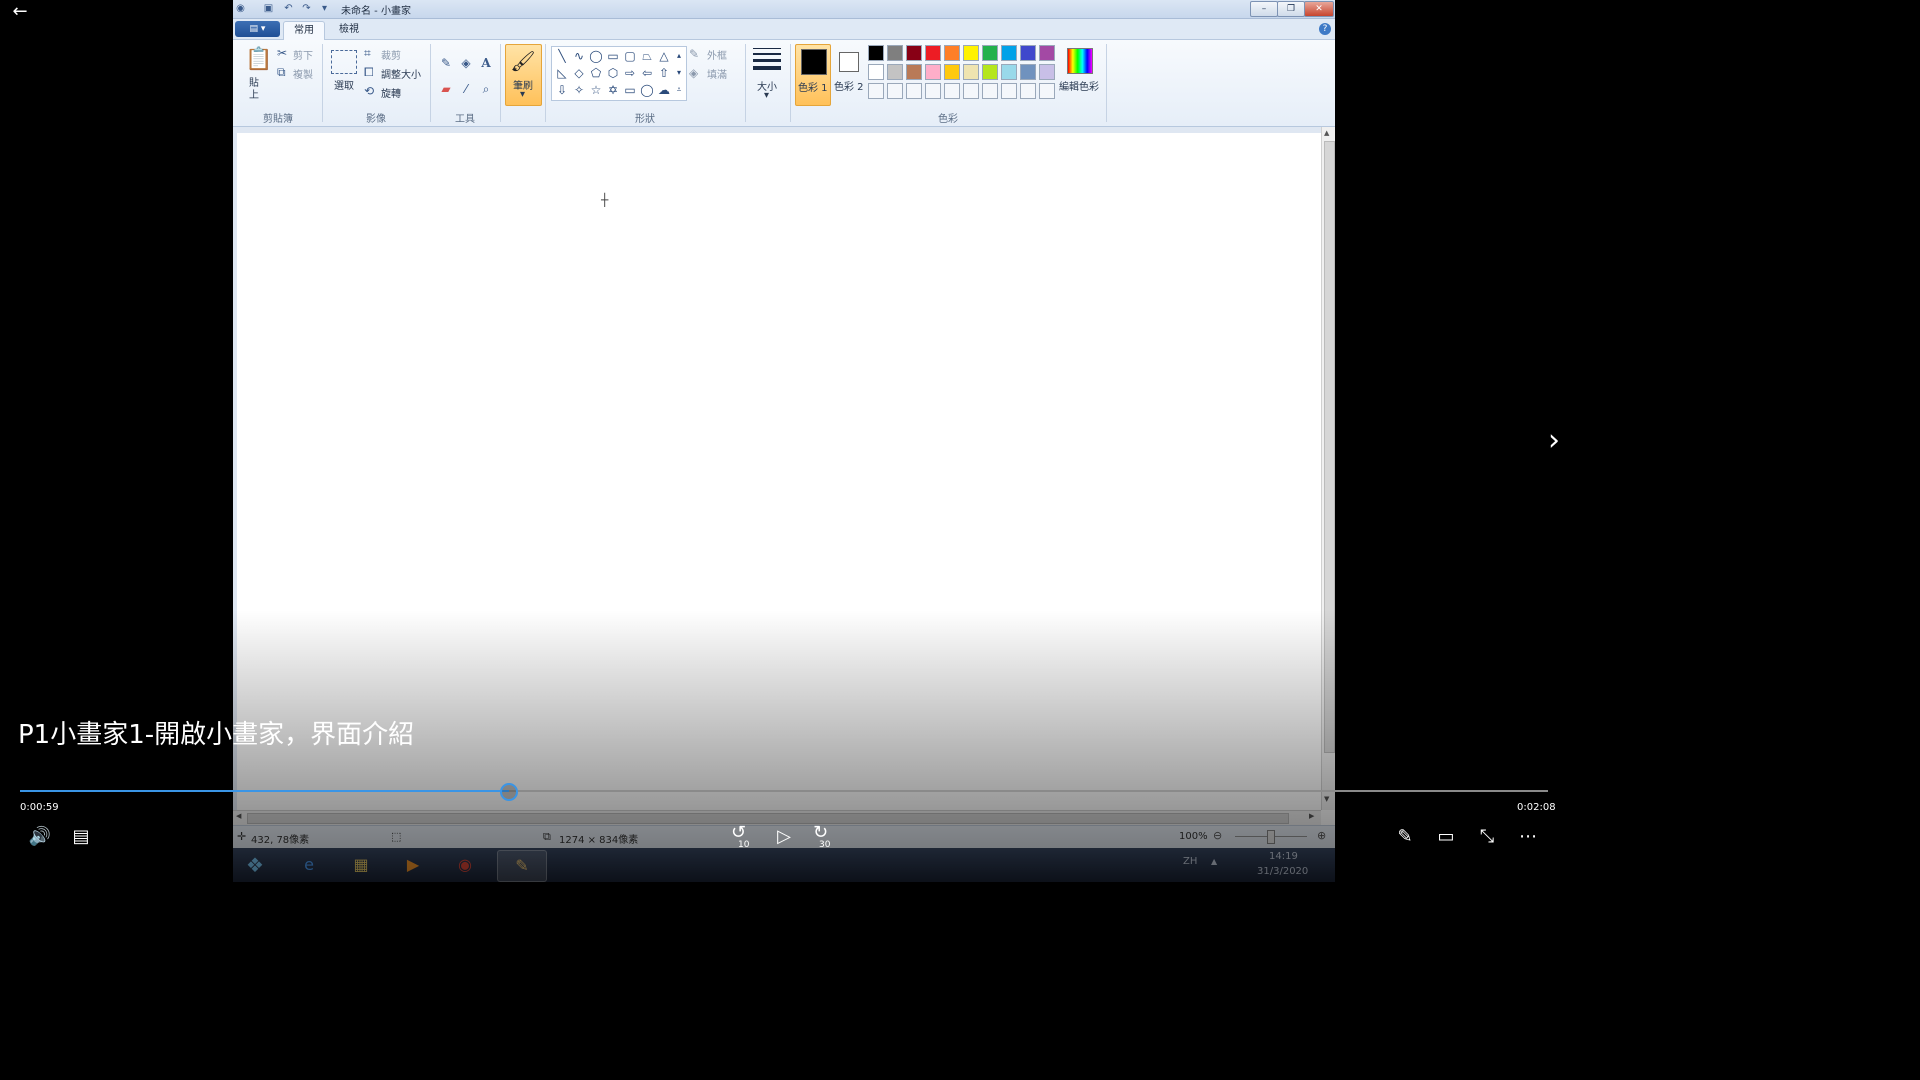 This screenshot has width=1920, height=1080. I want to click on crop-icon: ⌗, so click(367, 53).